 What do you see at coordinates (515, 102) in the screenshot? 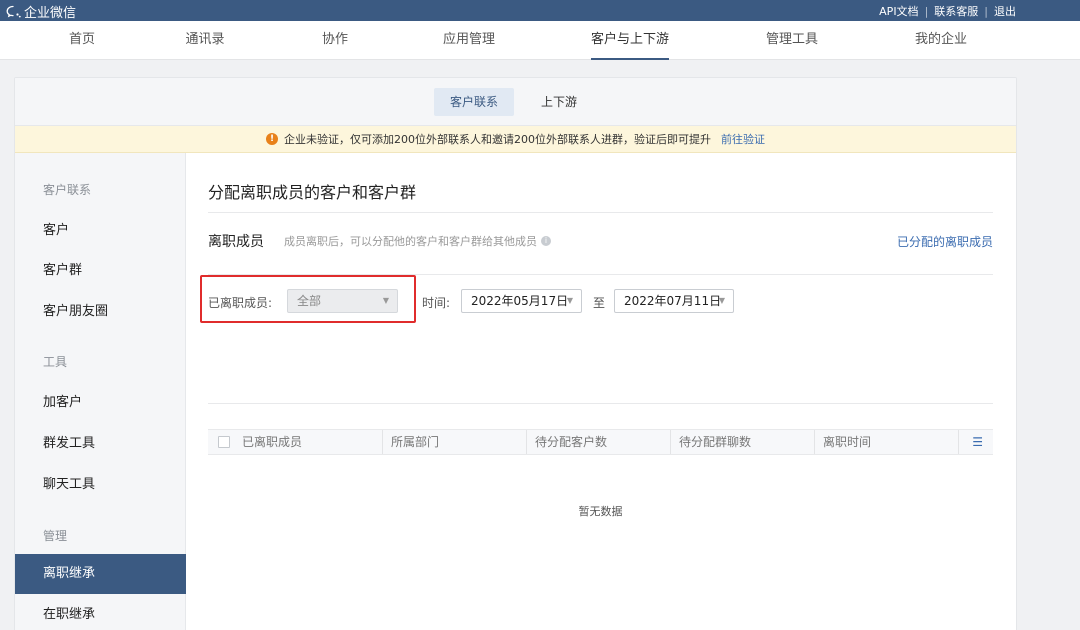
I see `sub-tabs: 客户联系 上下游` at bounding box center [515, 102].